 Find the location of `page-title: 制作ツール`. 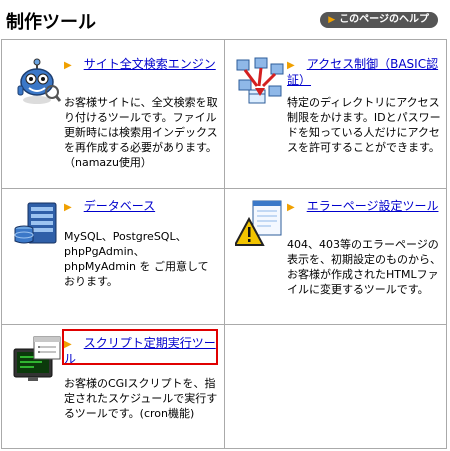

page-title: 制作ツール is located at coordinates (51, 22).